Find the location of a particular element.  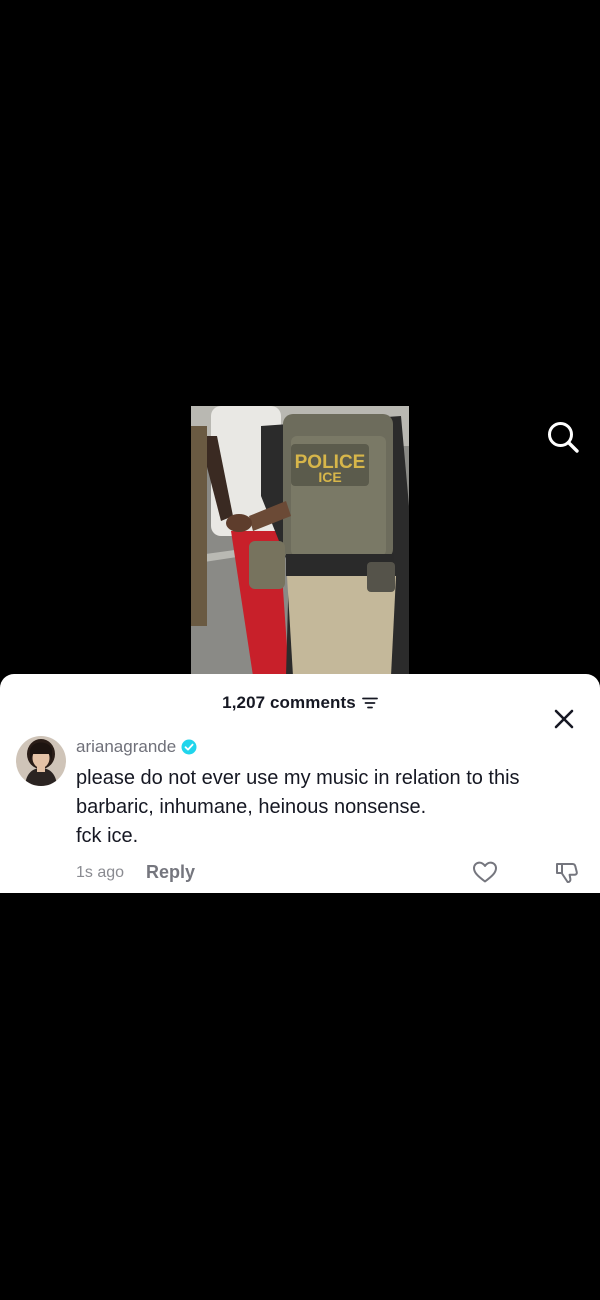

comments-sort-toggle: 1,207 comments is located at coordinates (300, 703).